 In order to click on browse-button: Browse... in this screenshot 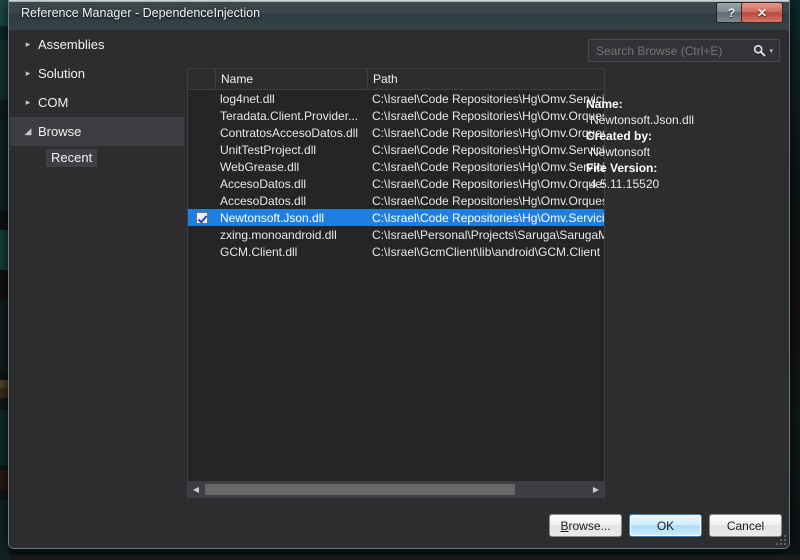, I will do `click(585, 525)`.